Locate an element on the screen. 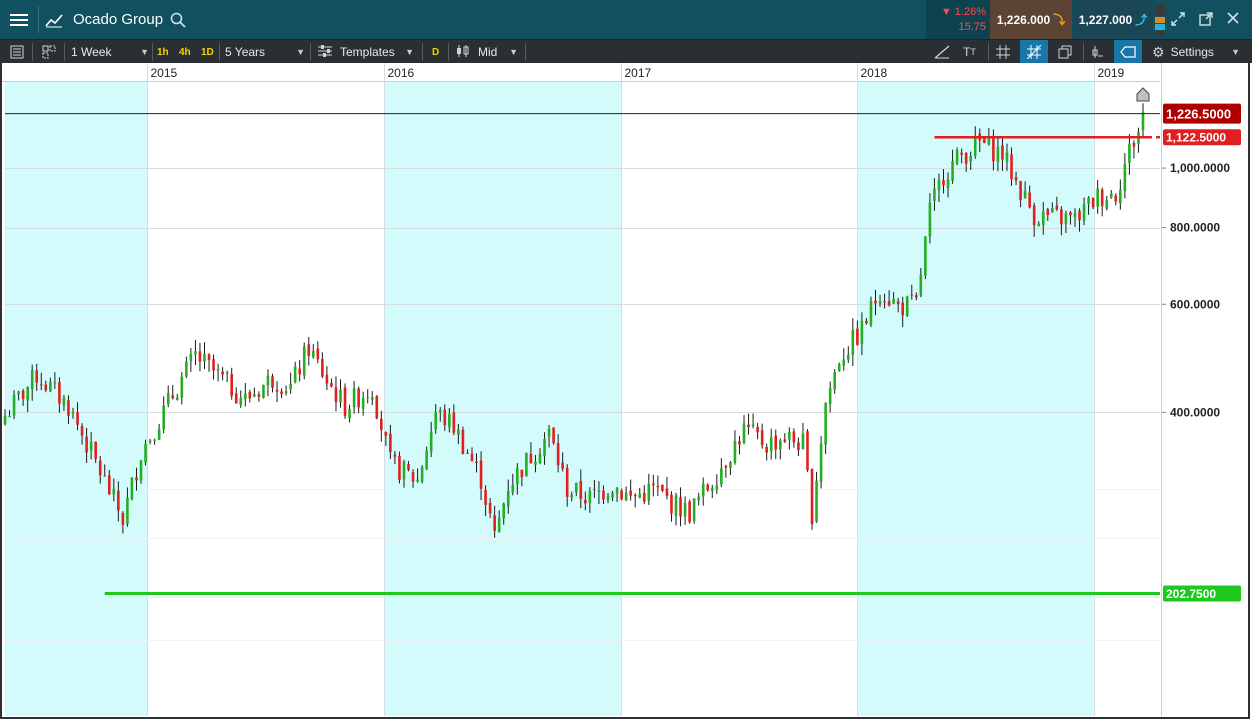 This screenshot has height=721, width=1252. tag-icon is located at coordinates (1128, 52).